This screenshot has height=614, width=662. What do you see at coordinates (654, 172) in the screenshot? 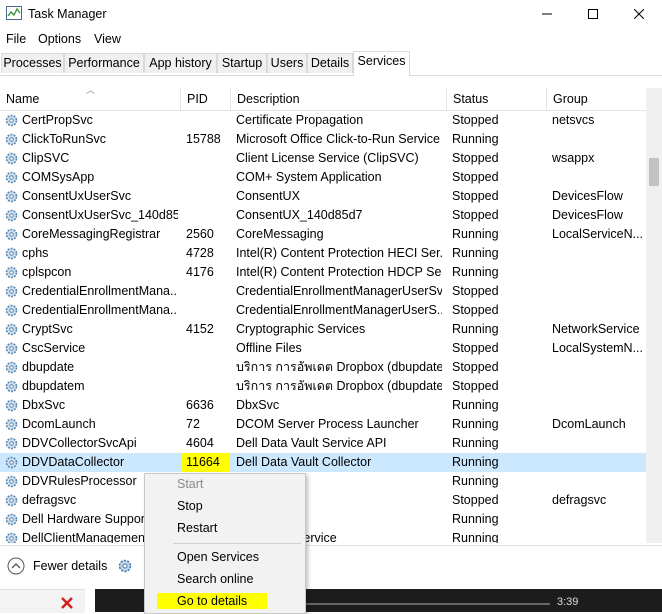
I see `scrollbar-thumb` at bounding box center [654, 172].